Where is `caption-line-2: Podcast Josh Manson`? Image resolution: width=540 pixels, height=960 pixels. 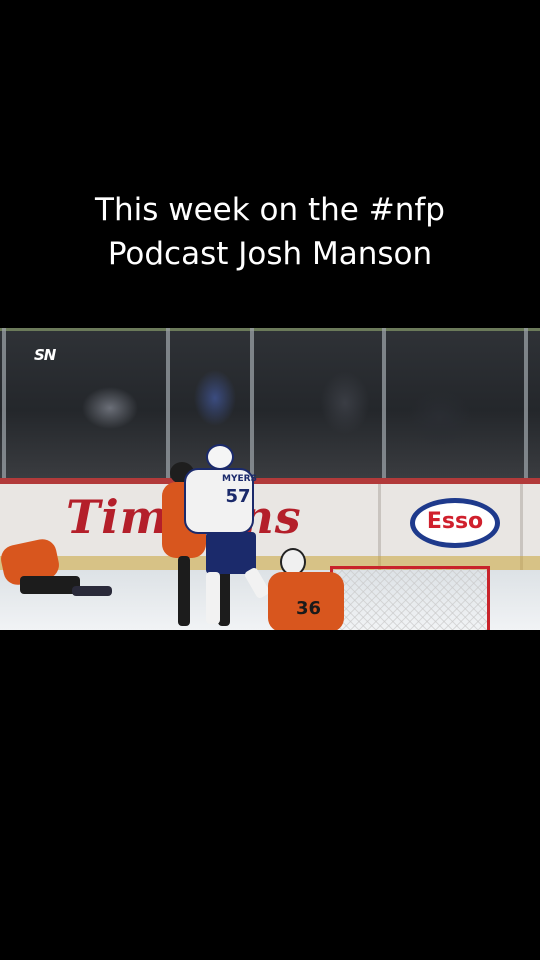
caption-line-2: Podcast Josh Manson is located at coordinates (270, 254).